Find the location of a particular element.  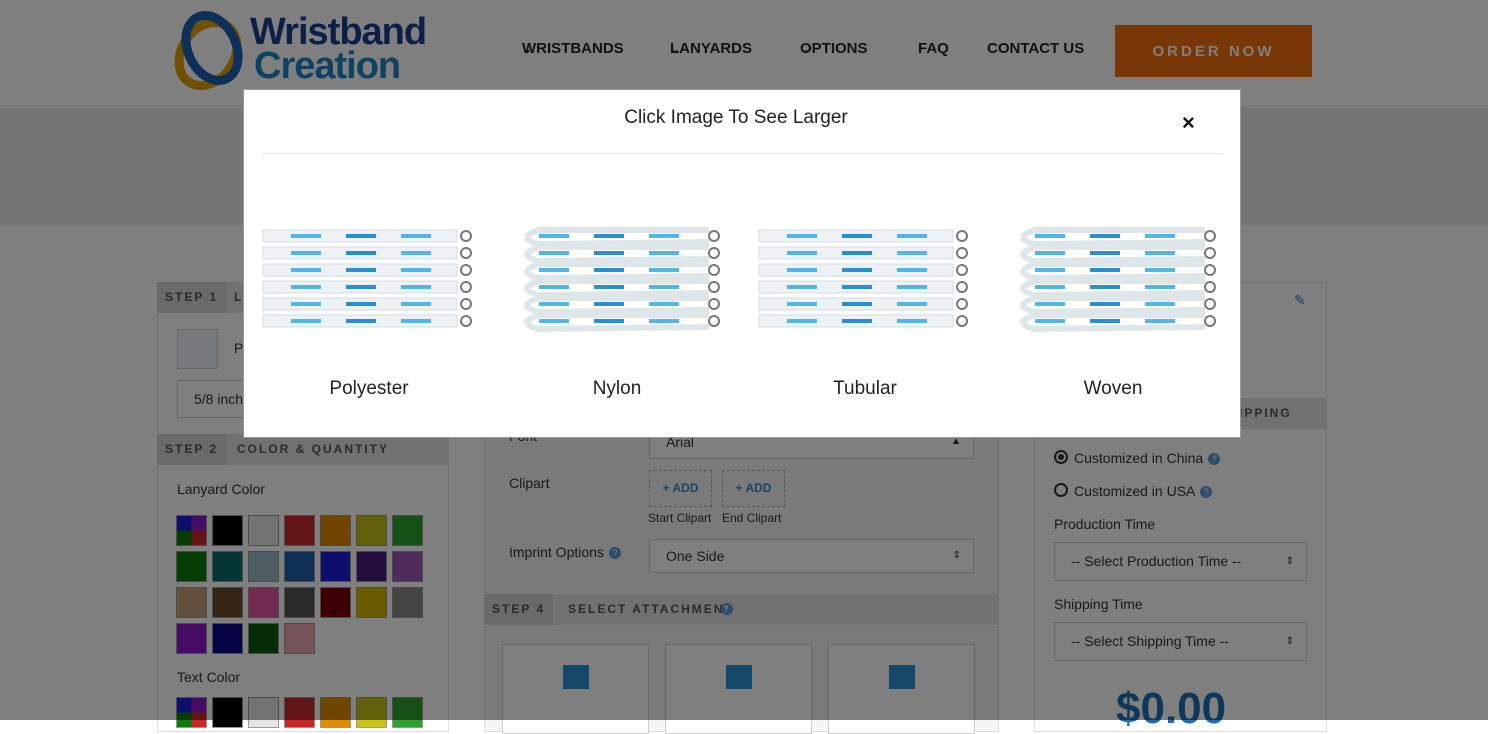

tubular-lanyard-image is located at coordinates (865, 277).